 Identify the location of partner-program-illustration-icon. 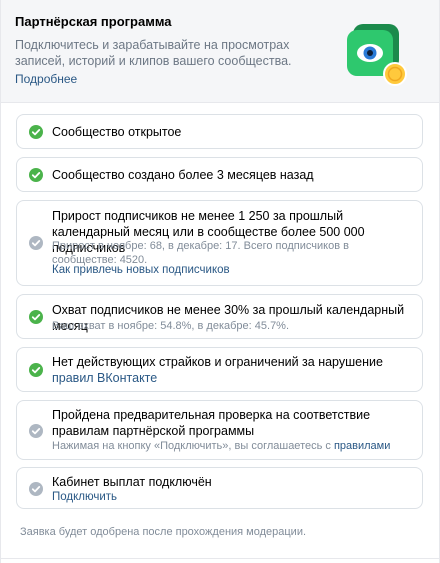
(377, 55).